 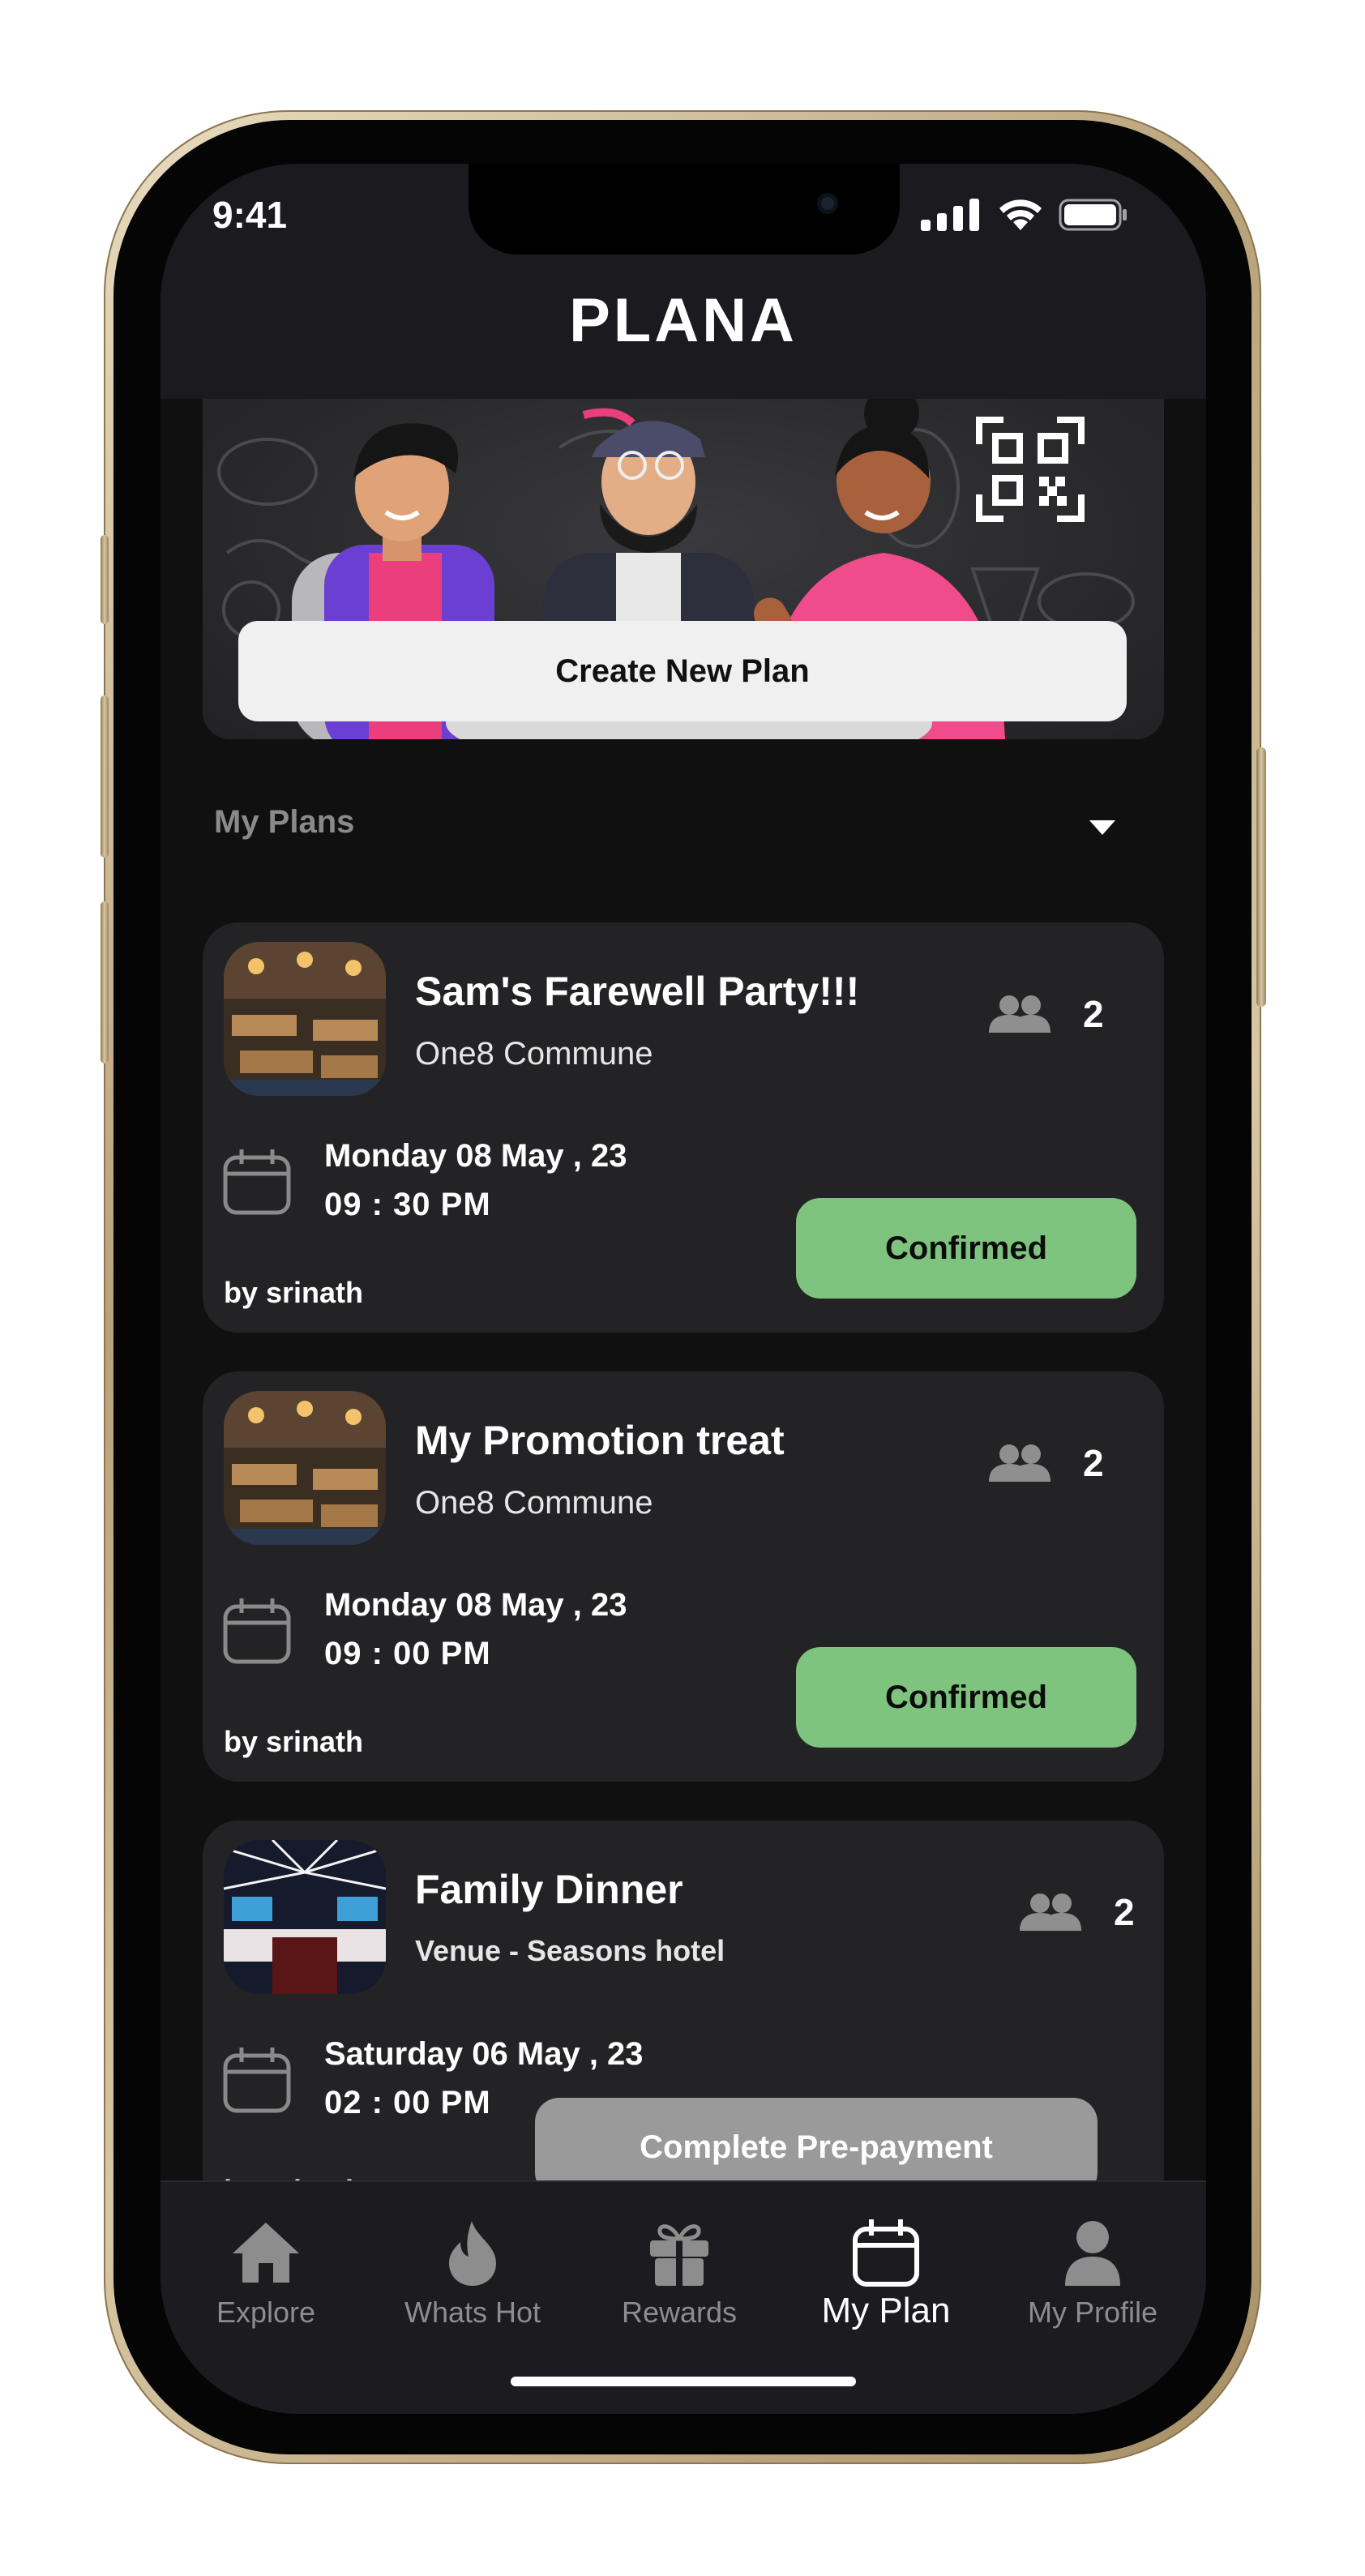 What do you see at coordinates (1102, 828) in the screenshot?
I see `caret-down-icon` at bounding box center [1102, 828].